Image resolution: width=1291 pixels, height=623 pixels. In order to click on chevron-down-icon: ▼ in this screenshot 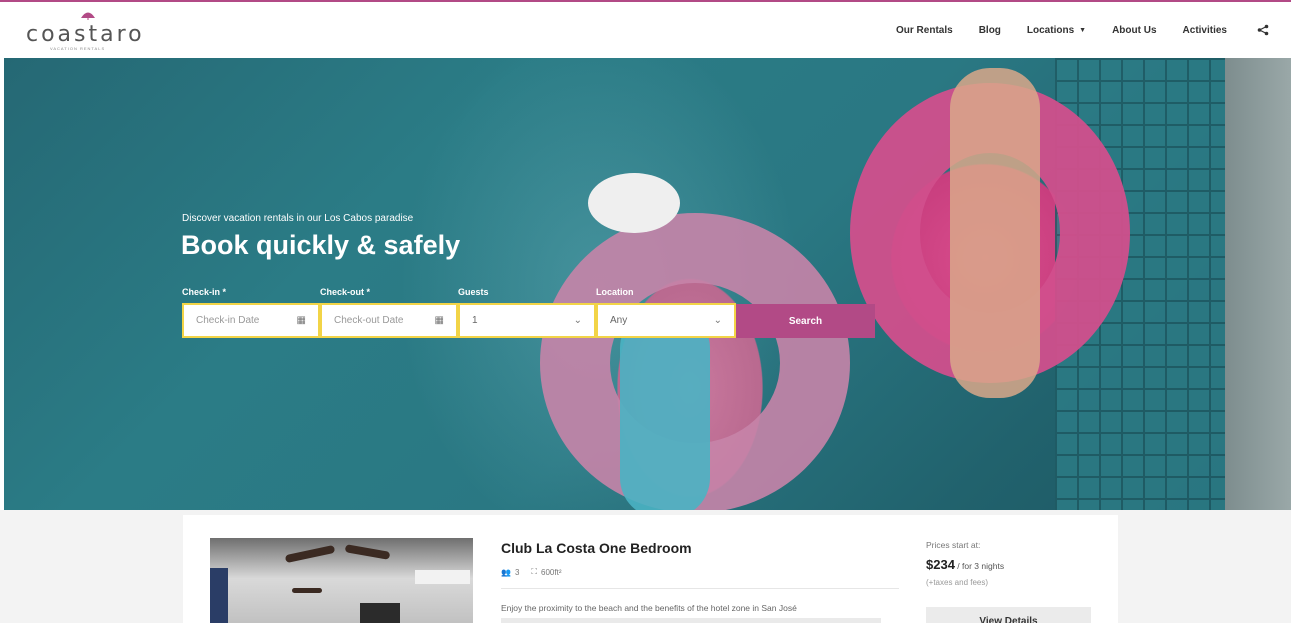, I will do `click(1083, 30)`.